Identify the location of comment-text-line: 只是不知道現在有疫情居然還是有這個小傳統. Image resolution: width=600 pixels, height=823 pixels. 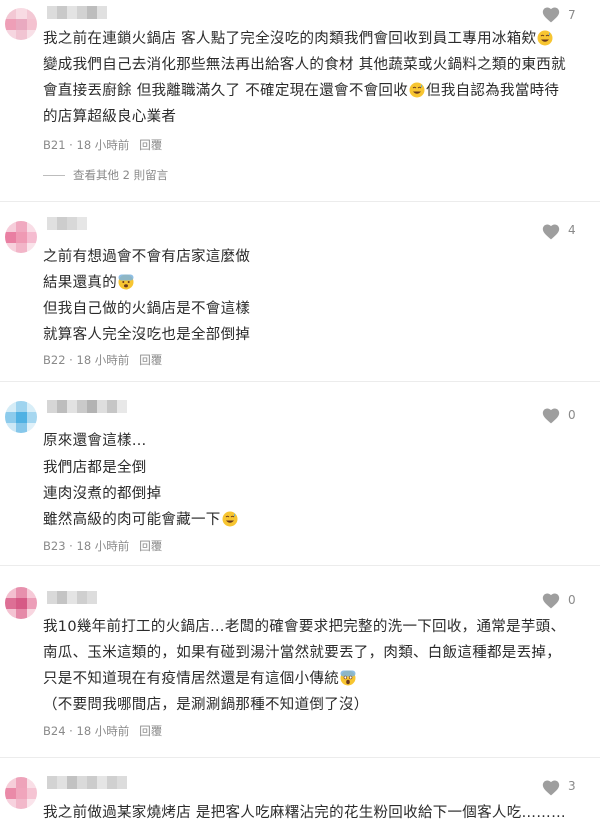
(200, 677).